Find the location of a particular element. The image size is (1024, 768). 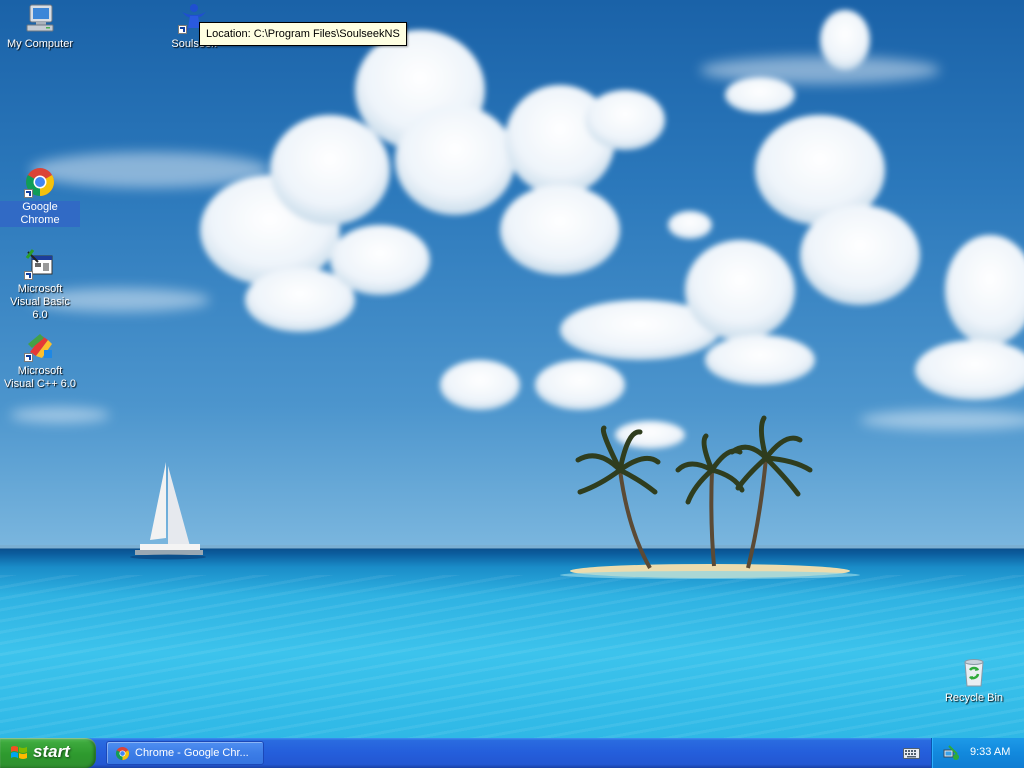

start-label: start is located at coordinates (51, 751).